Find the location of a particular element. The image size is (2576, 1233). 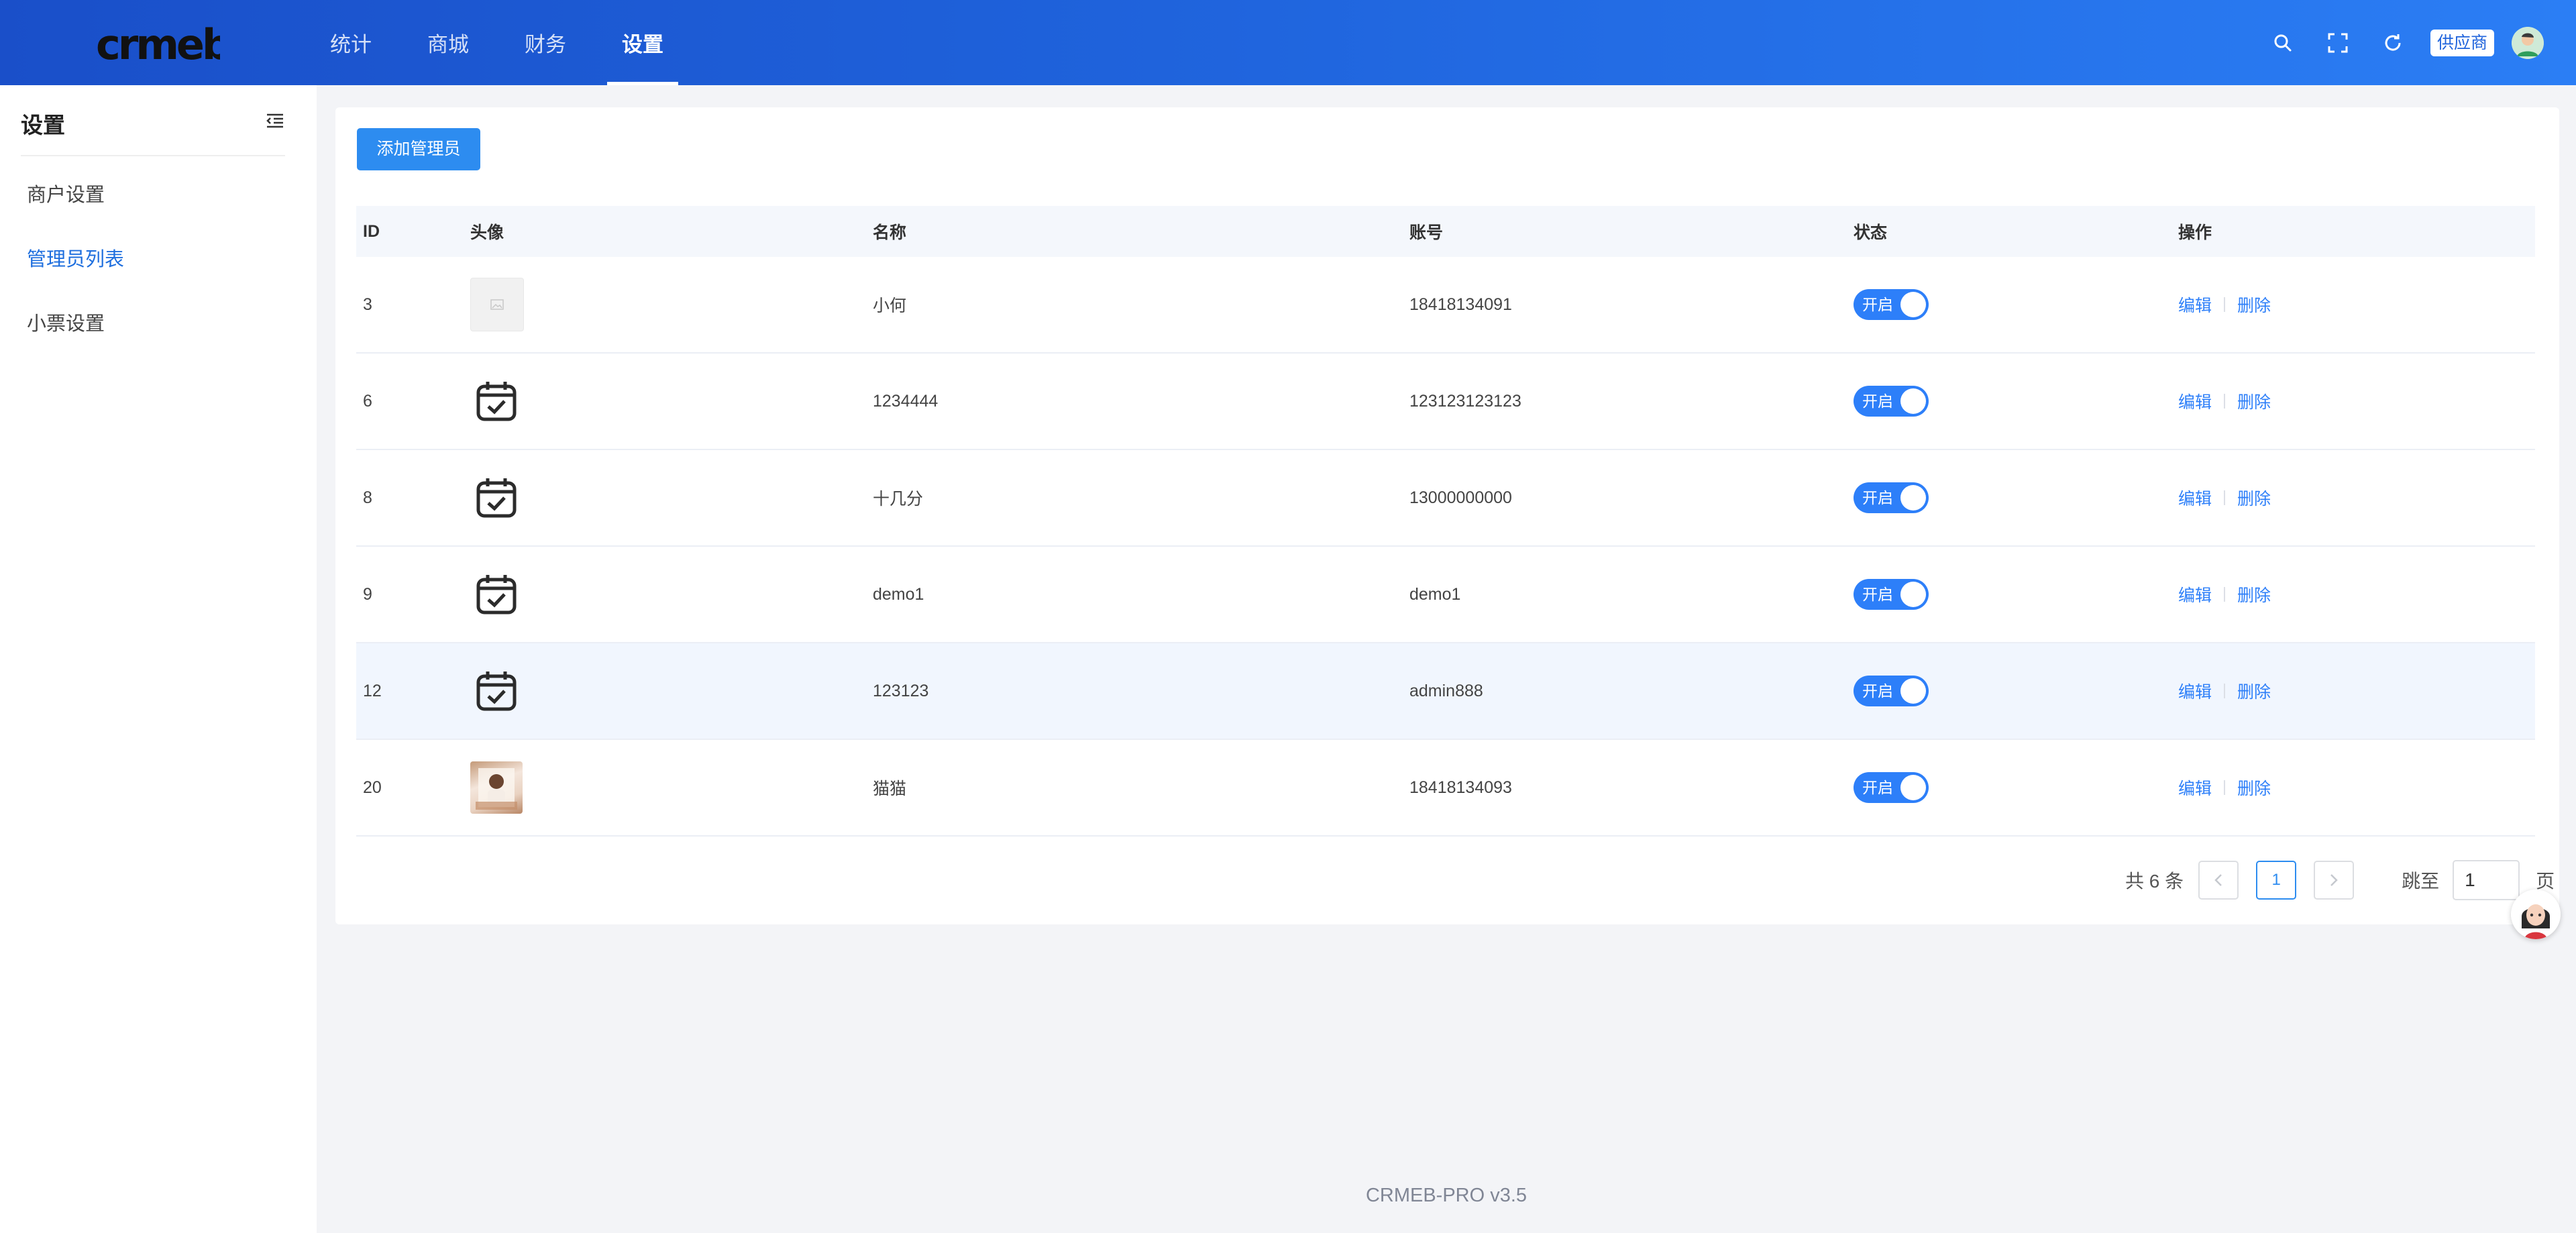

row-name: demo1 is located at coordinates (898, 594).